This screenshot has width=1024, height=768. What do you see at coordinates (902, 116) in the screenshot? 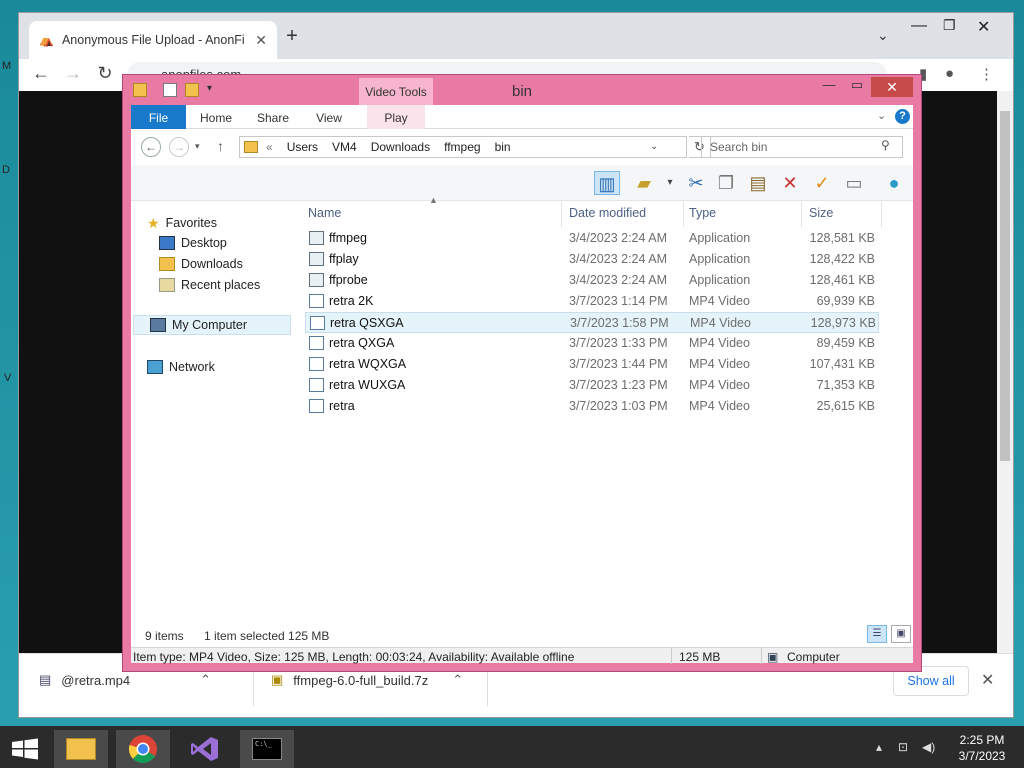
I see `help-icon: ?` at bounding box center [902, 116].